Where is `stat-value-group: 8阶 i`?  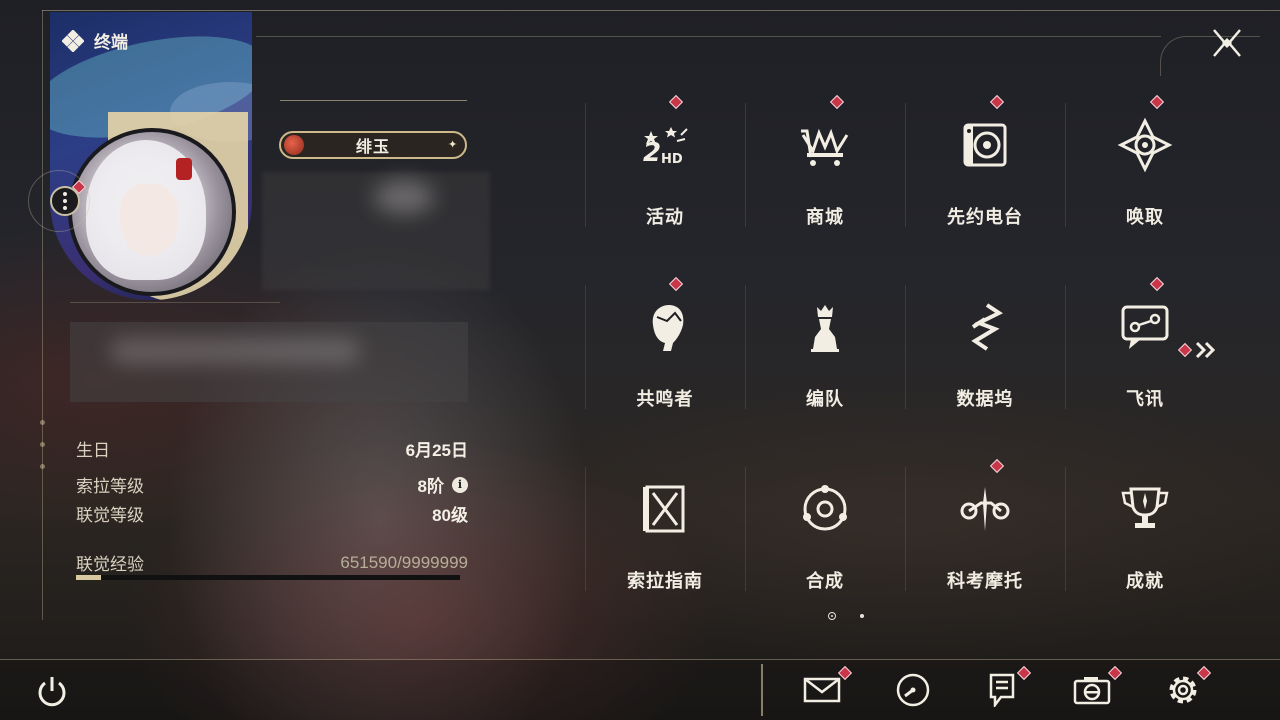 stat-value-group: 8阶 i is located at coordinates (443, 484).